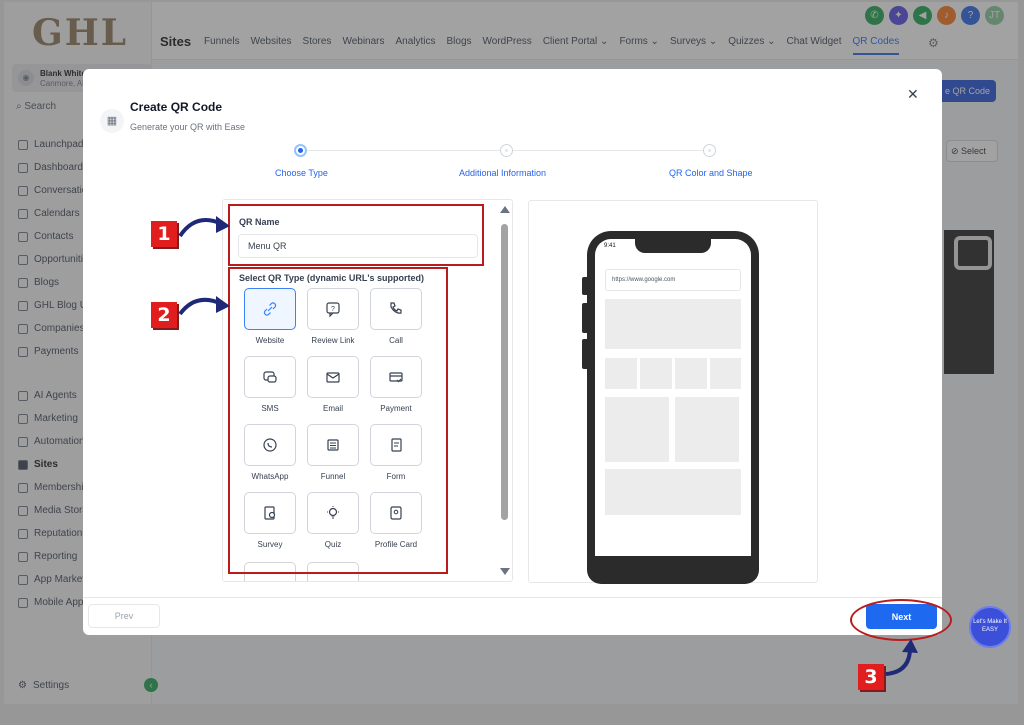 This screenshot has width=1024, height=725. Describe the element at coordinates (913, 94) in the screenshot. I see `close-icon: ✕` at that location.